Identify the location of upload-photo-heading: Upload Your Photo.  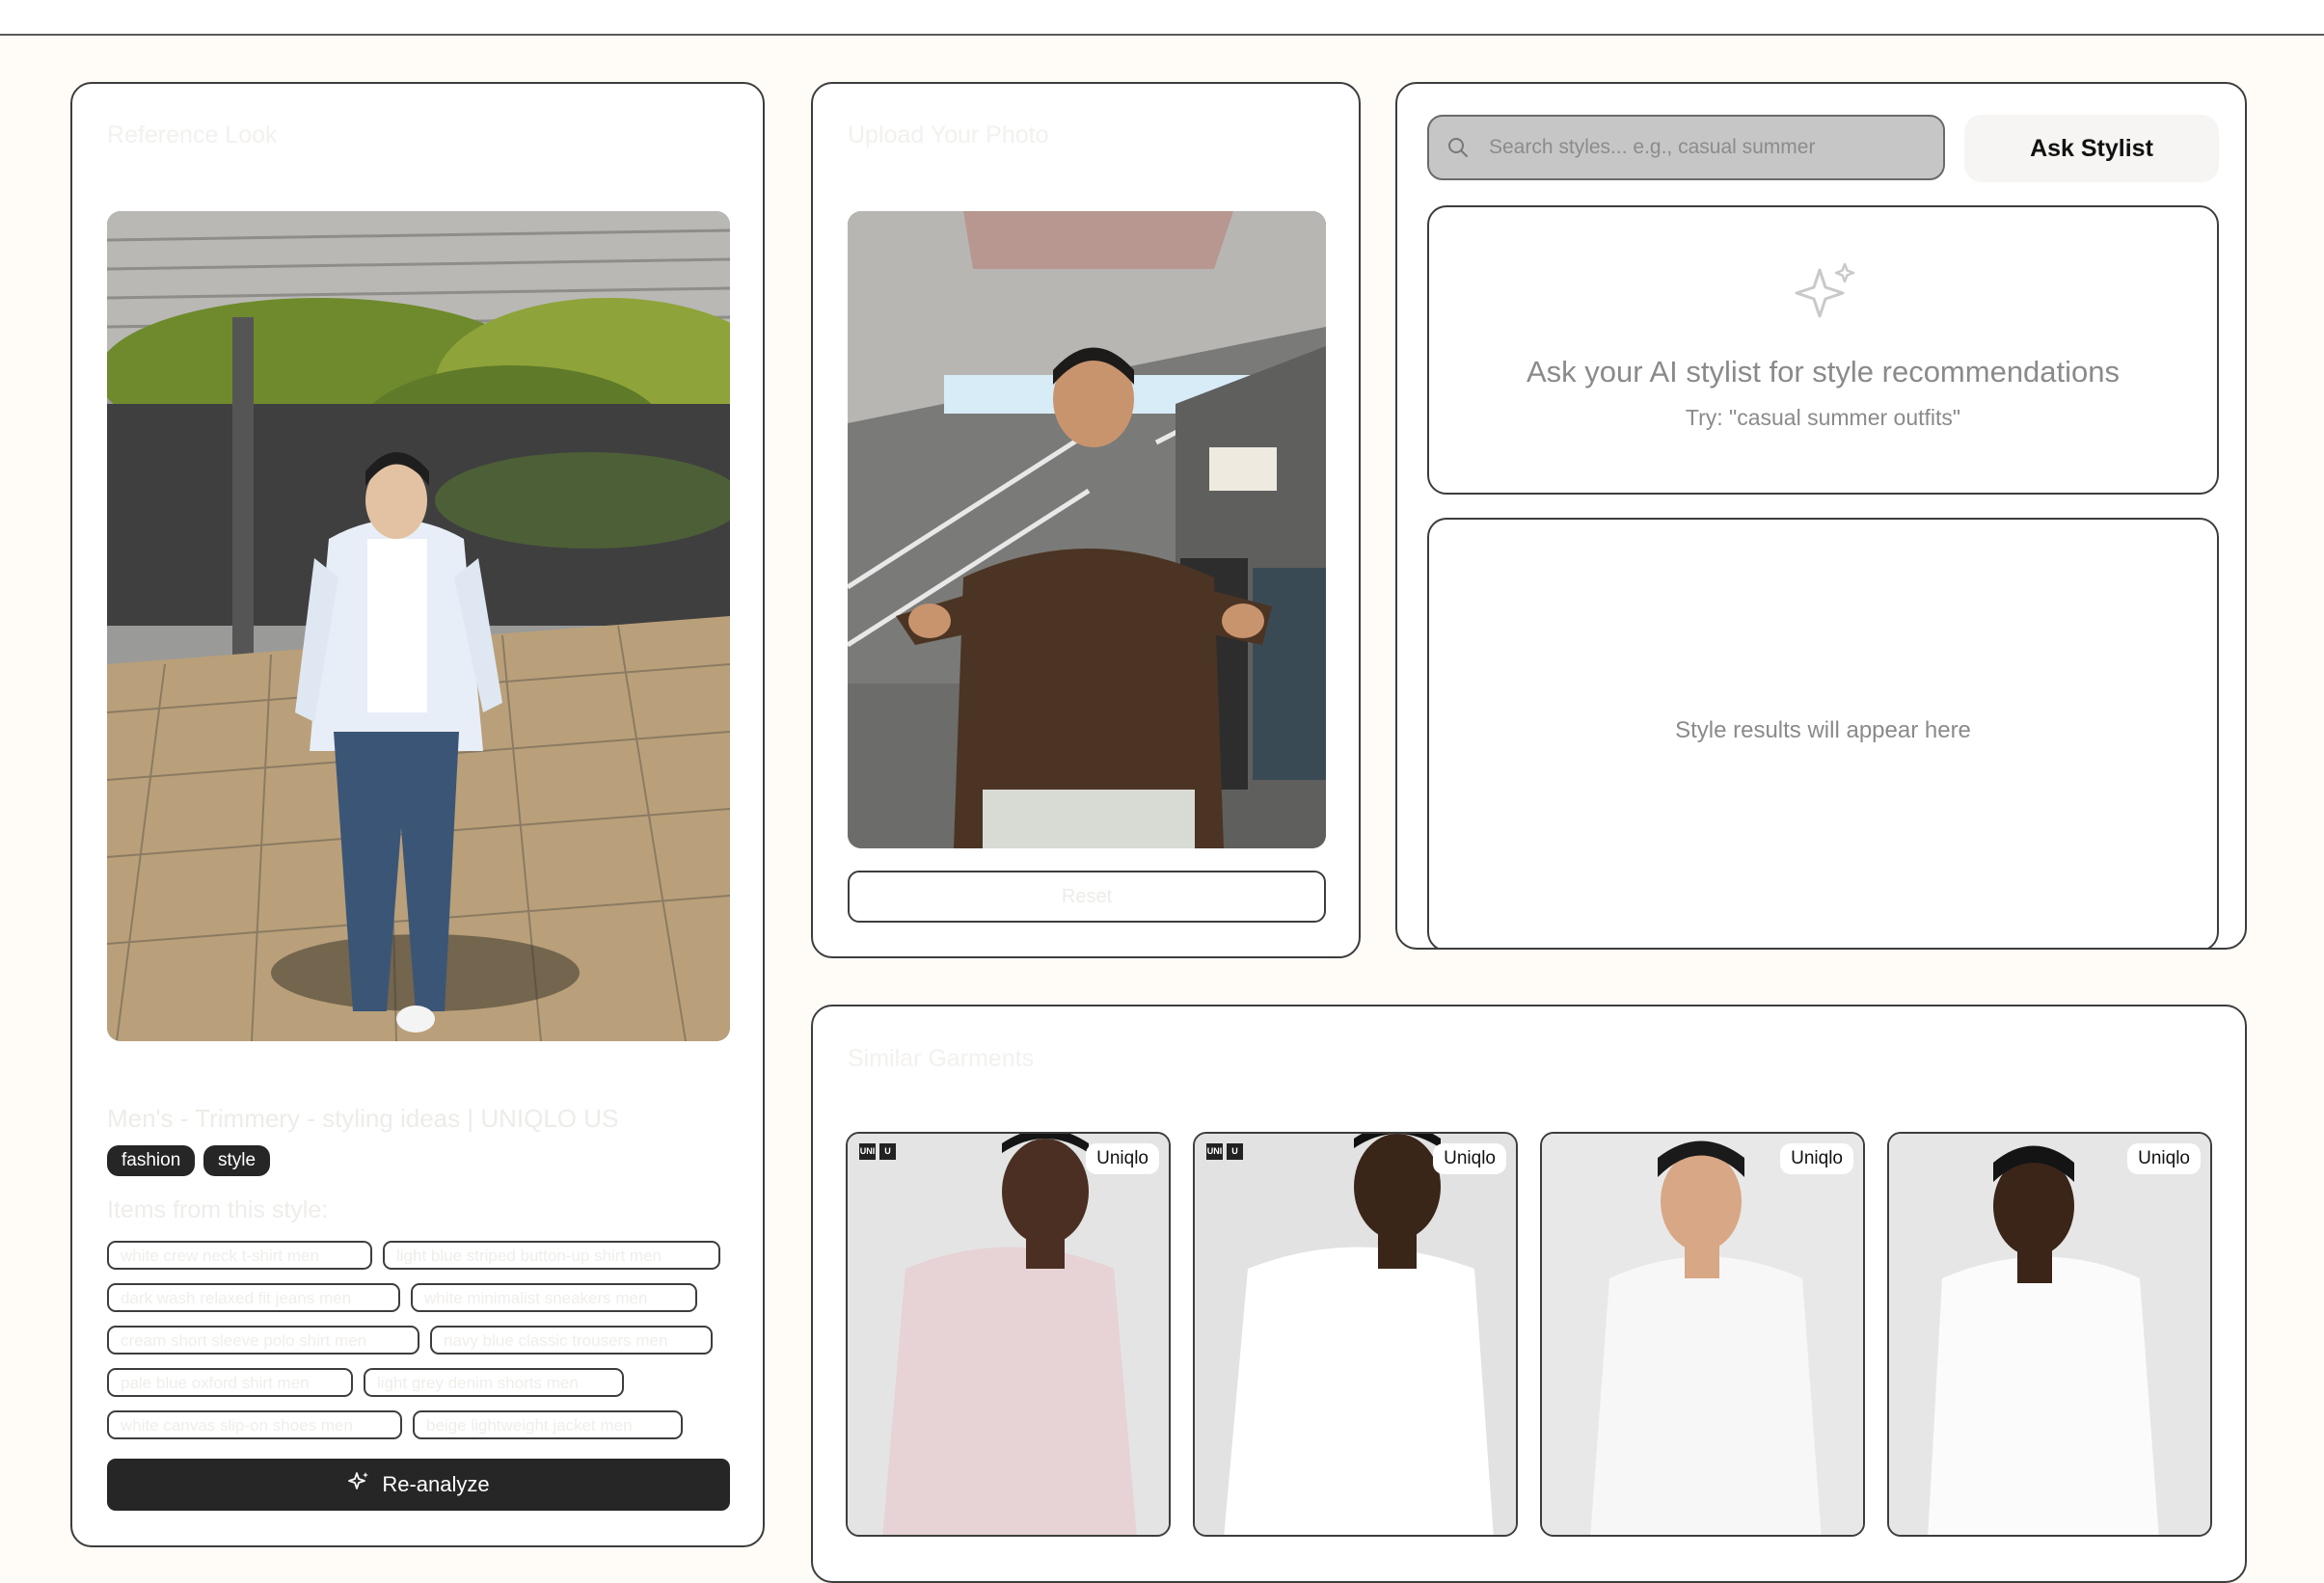
(949, 134).